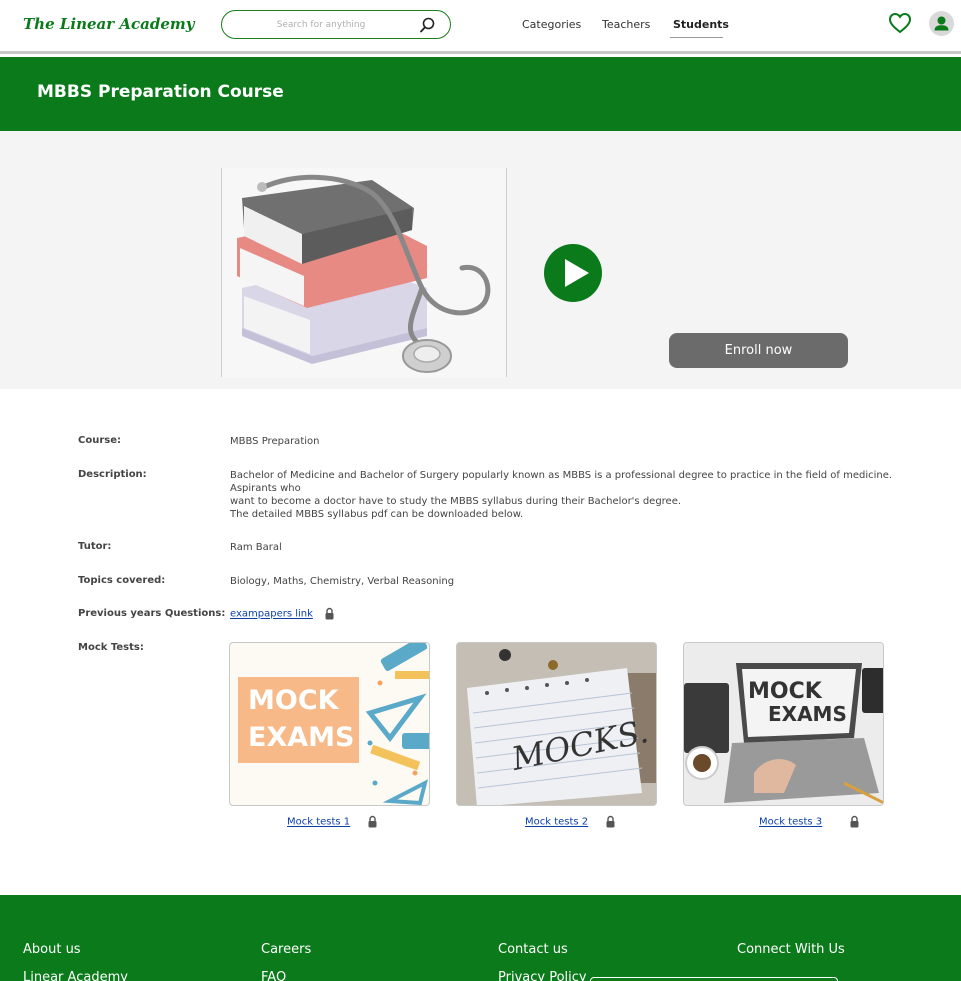  I want to click on mocks-notepad-illustration: MOCKS., so click(556, 724).